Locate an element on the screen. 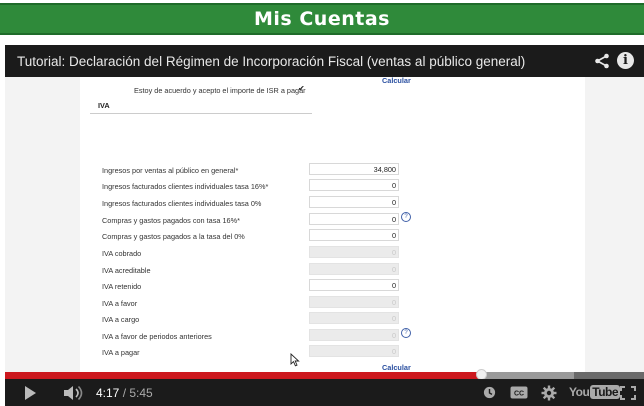 The width and height of the screenshot is (644, 406). banner-bar: Mis Cuentas is located at coordinates (322, 19).